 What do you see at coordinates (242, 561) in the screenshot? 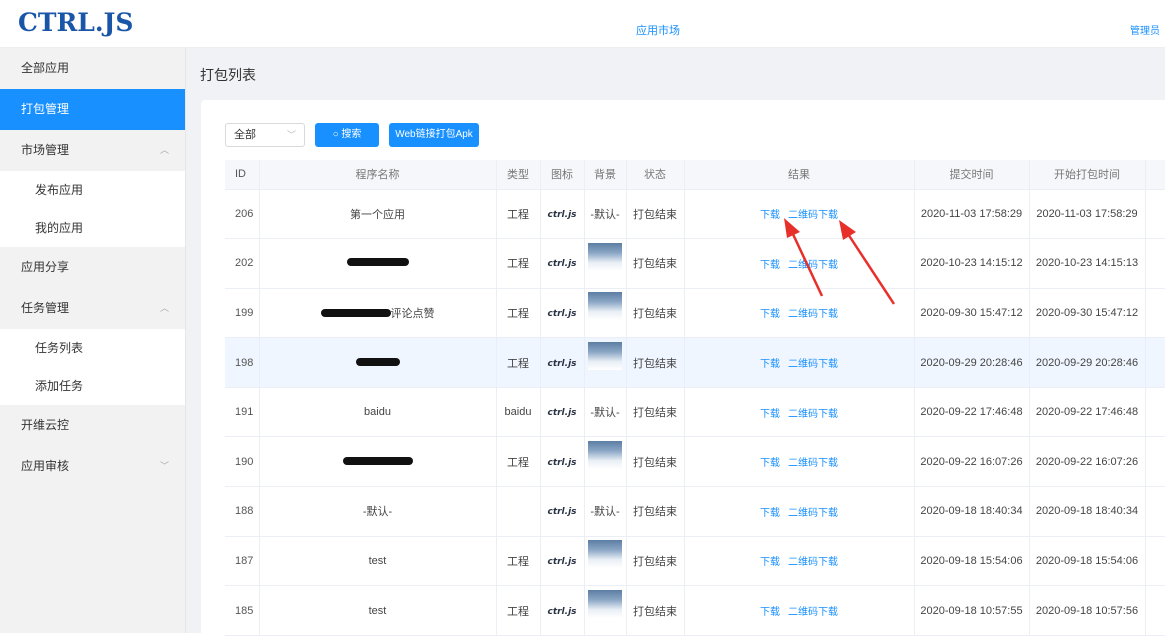
I see `cell-id: 187` at bounding box center [242, 561].